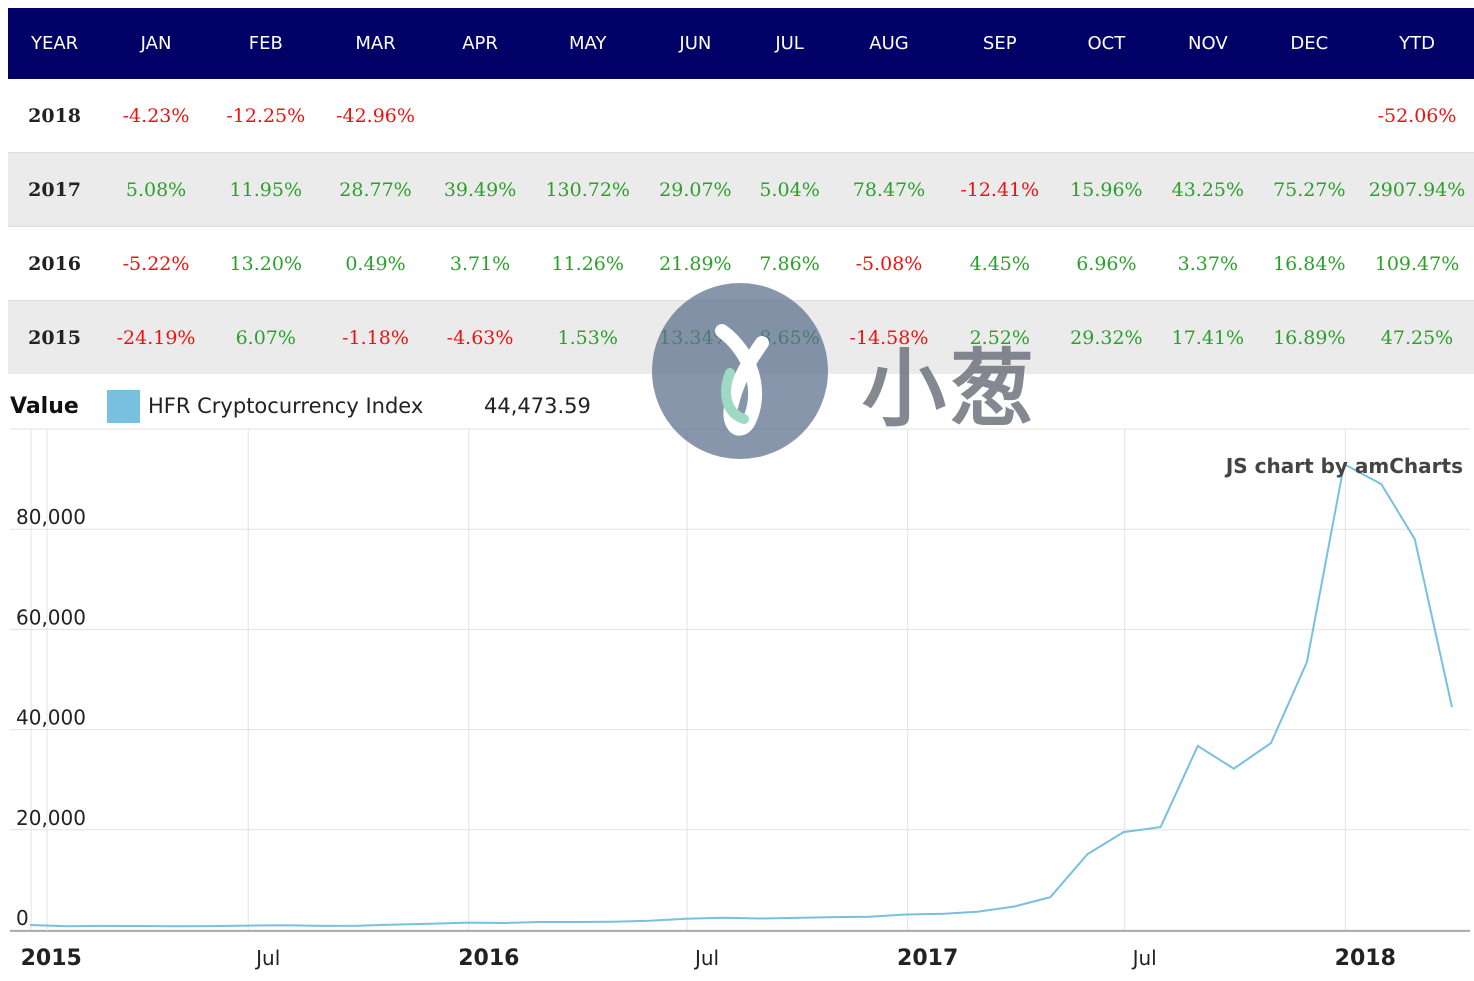 This screenshot has height=981, width=1474. What do you see at coordinates (375, 337) in the screenshot?
I see `return-cell: -1.18%` at bounding box center [375, 337].